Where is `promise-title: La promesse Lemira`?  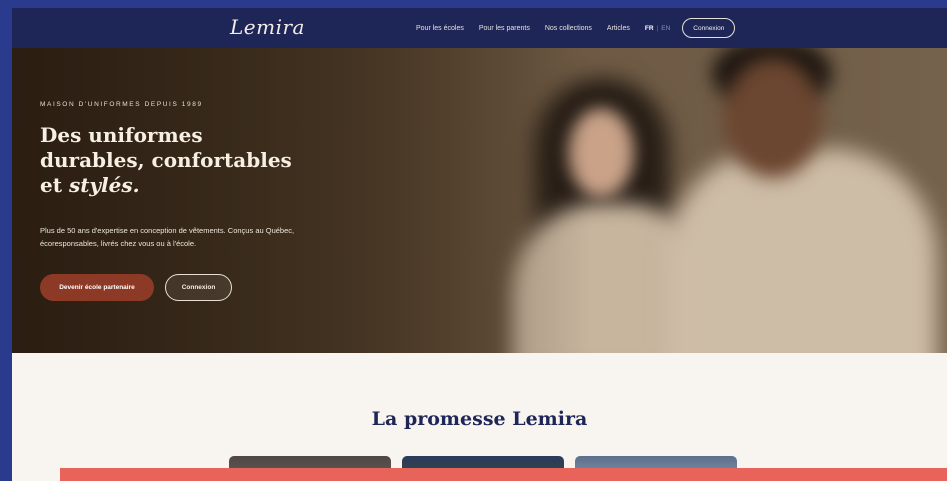 promise-title: La promesse Lemira is located at coordinates (479, 419).